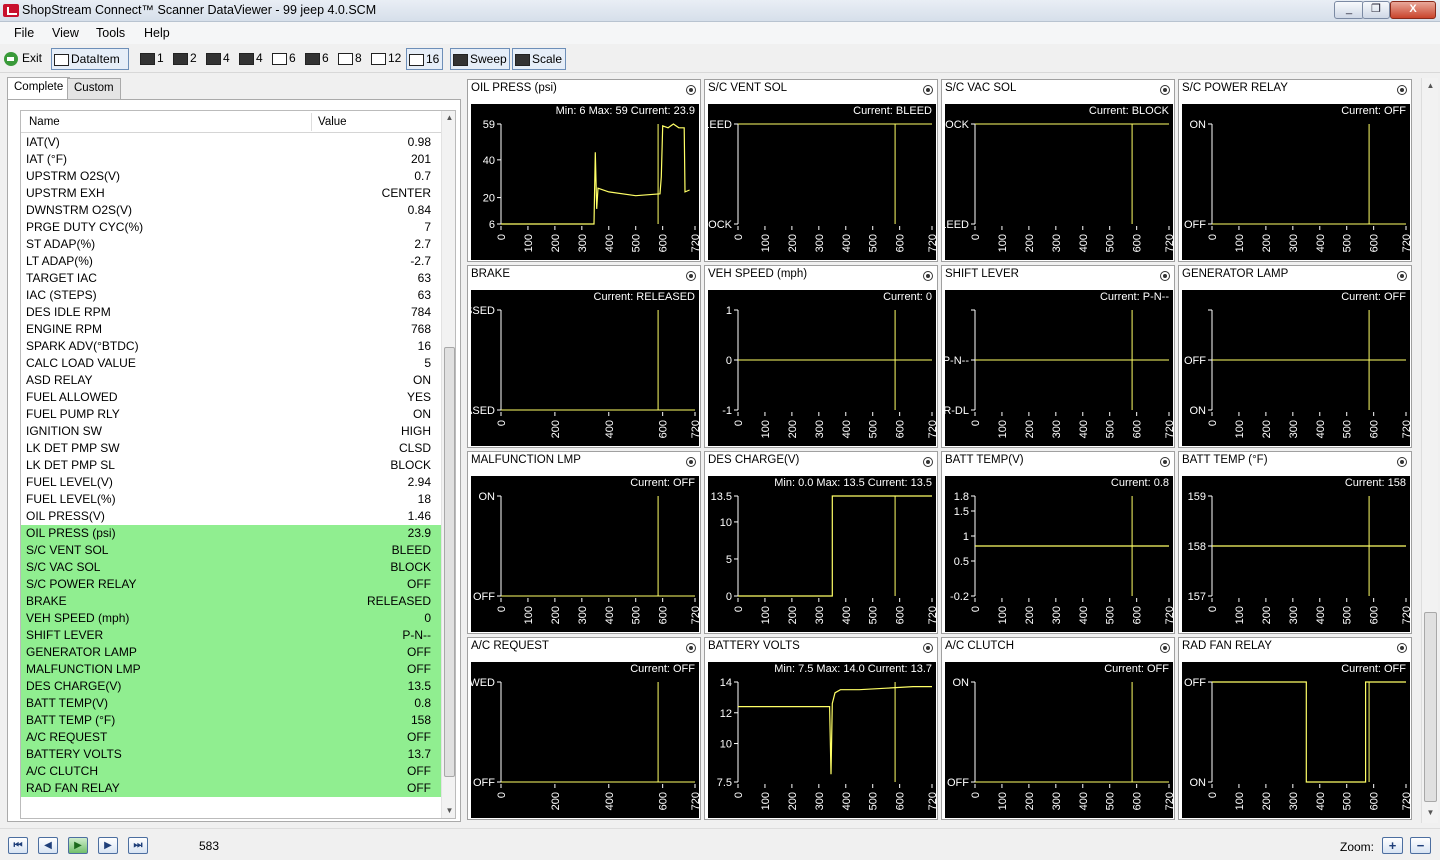 This screenshot has width=1440, height=860. I want to click on scroll-up-icon: ▲, so click(449, 117).